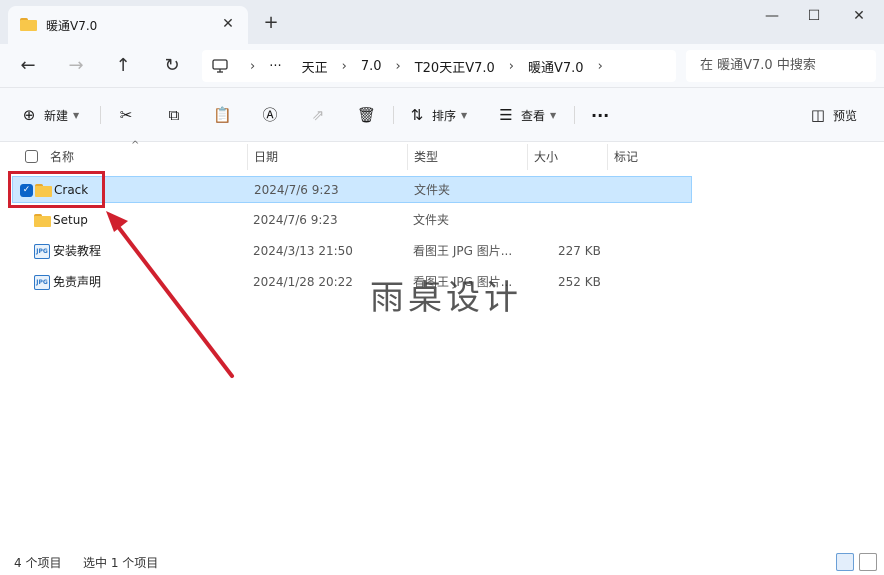 Image resolution: width=884 pixels, height=575 pixels. What do you see at coordinates (303, 251) in the screenshot?
I see `file-date: 2024/3/13 21:50` at bounding box center [303, 251].